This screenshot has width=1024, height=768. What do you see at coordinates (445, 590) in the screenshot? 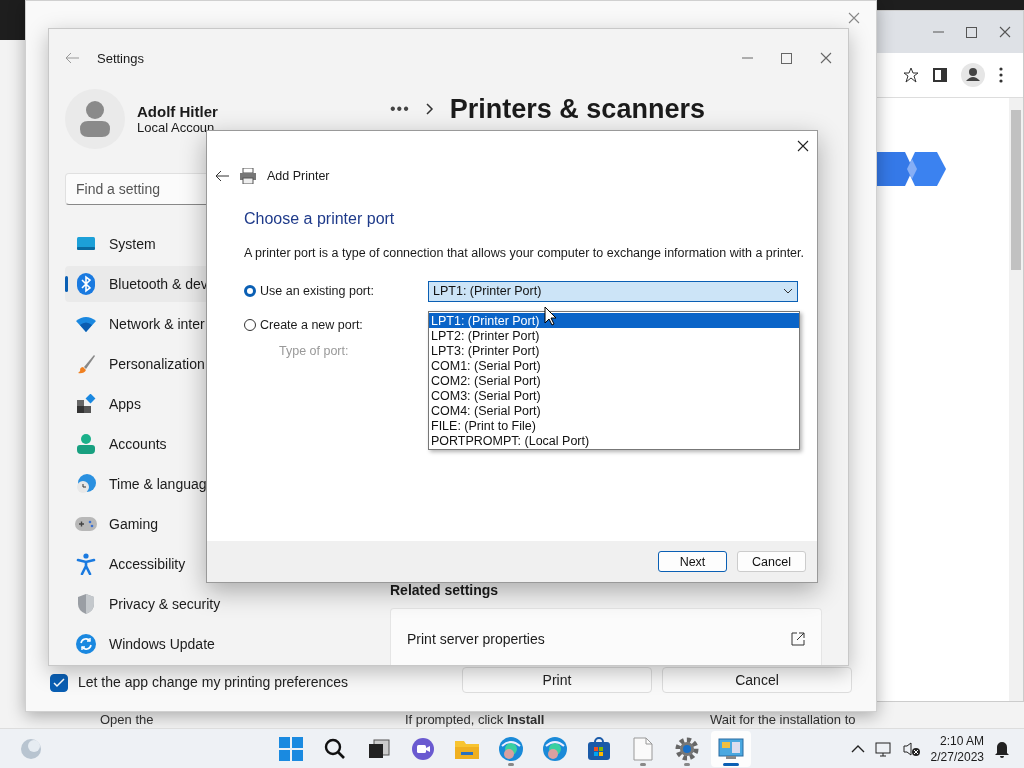
I see `section-heading: Related settings` at bounding box center [445, 590].